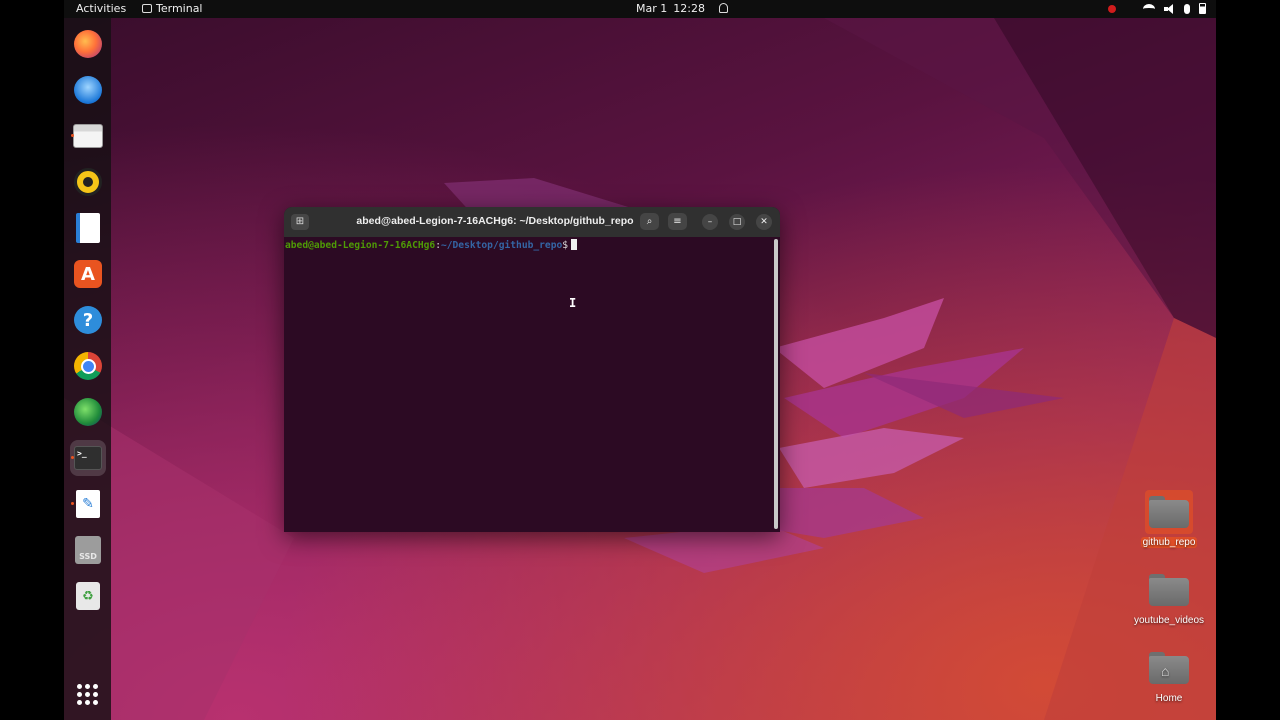 This screenshot has height=720, width=1280. I want to click on dock: A ? >_ ✎ SSD ♻, so click(87, 369).